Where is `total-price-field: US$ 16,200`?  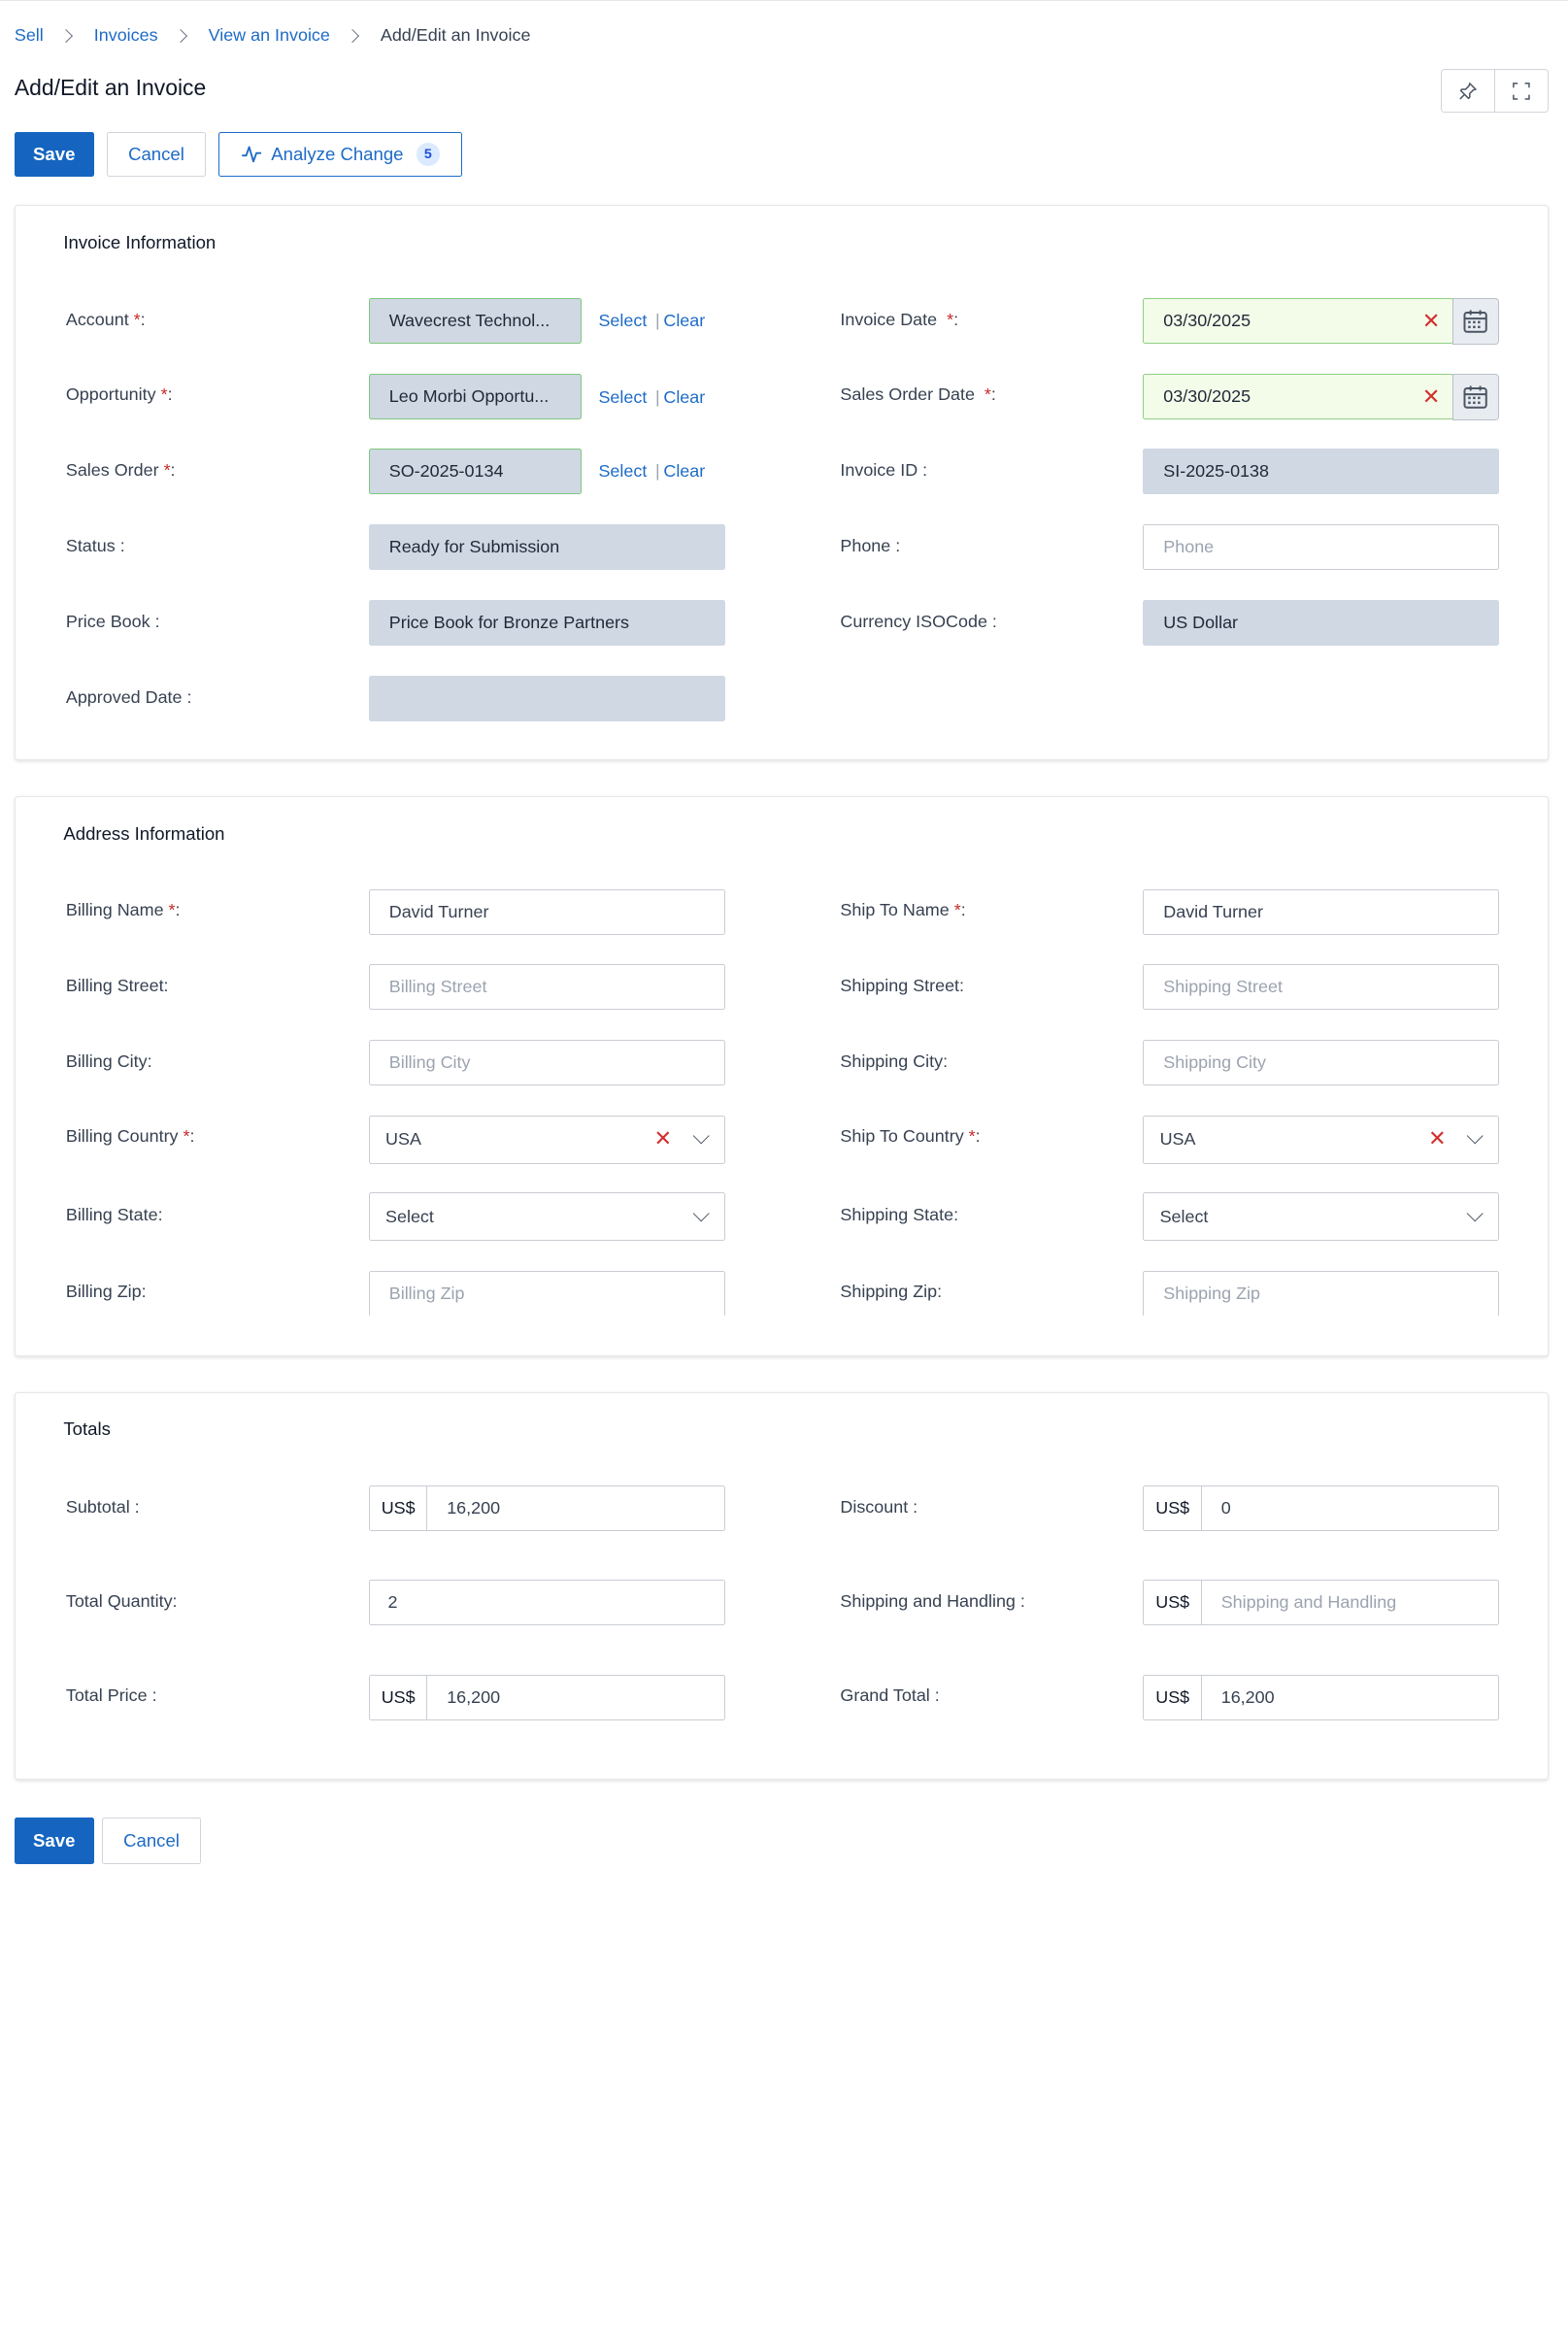
total-price-field: US$ 16,200 is located at coordinates (546, 1697).